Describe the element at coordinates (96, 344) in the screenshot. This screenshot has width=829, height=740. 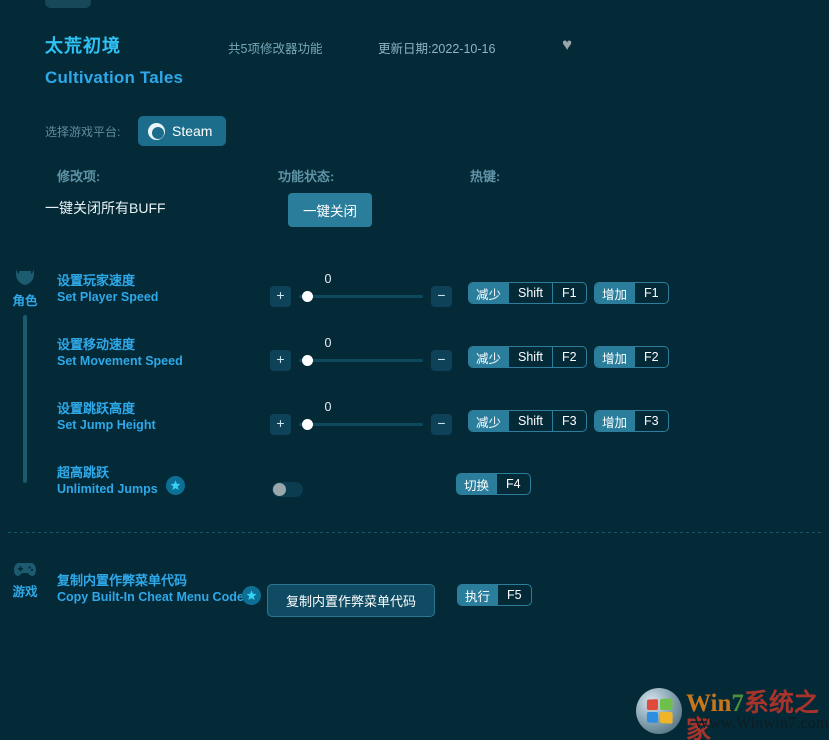
I see `row-label-cn: 设置移动速度` at that location.